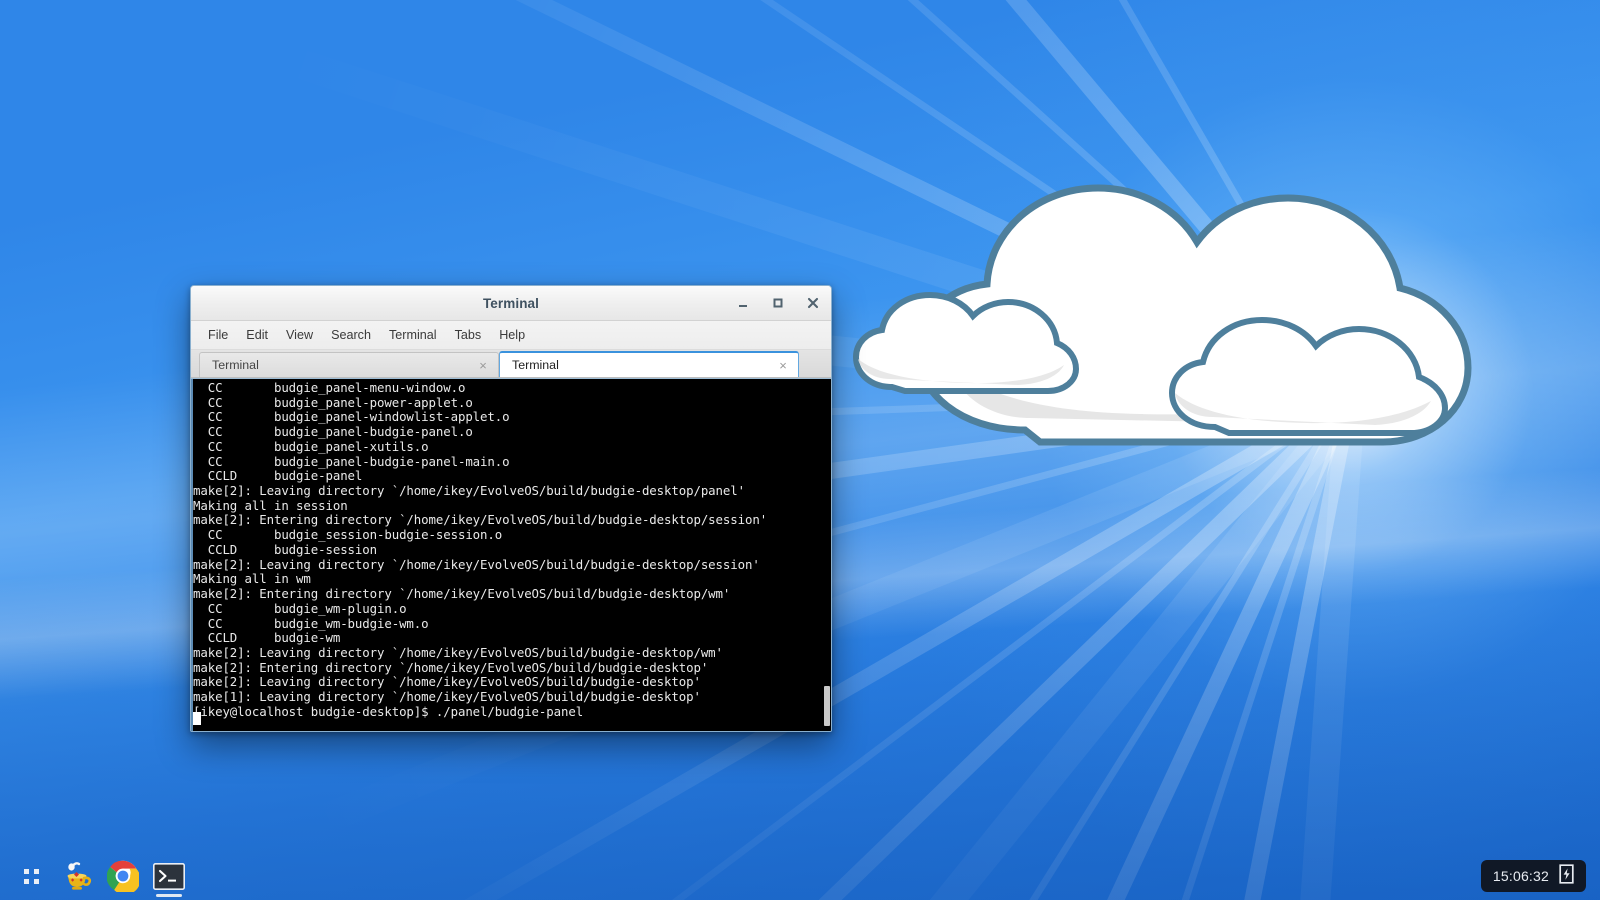 The image size is (1600, 900). I want to click on tab-bar: Terminal × Terminal ×, so click(511, 364).